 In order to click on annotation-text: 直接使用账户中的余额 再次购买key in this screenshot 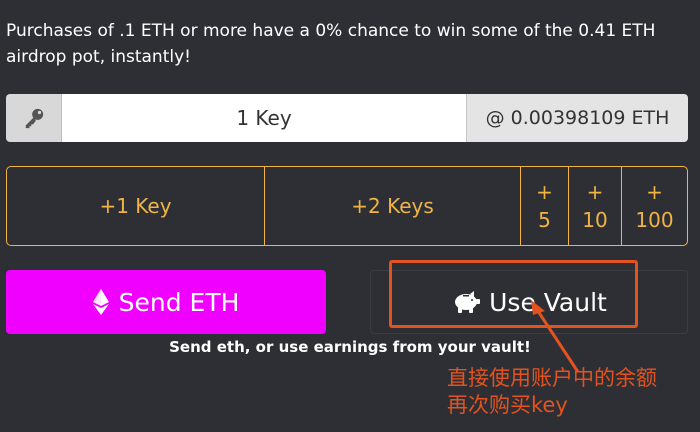, I will do `click(572, 392)`.